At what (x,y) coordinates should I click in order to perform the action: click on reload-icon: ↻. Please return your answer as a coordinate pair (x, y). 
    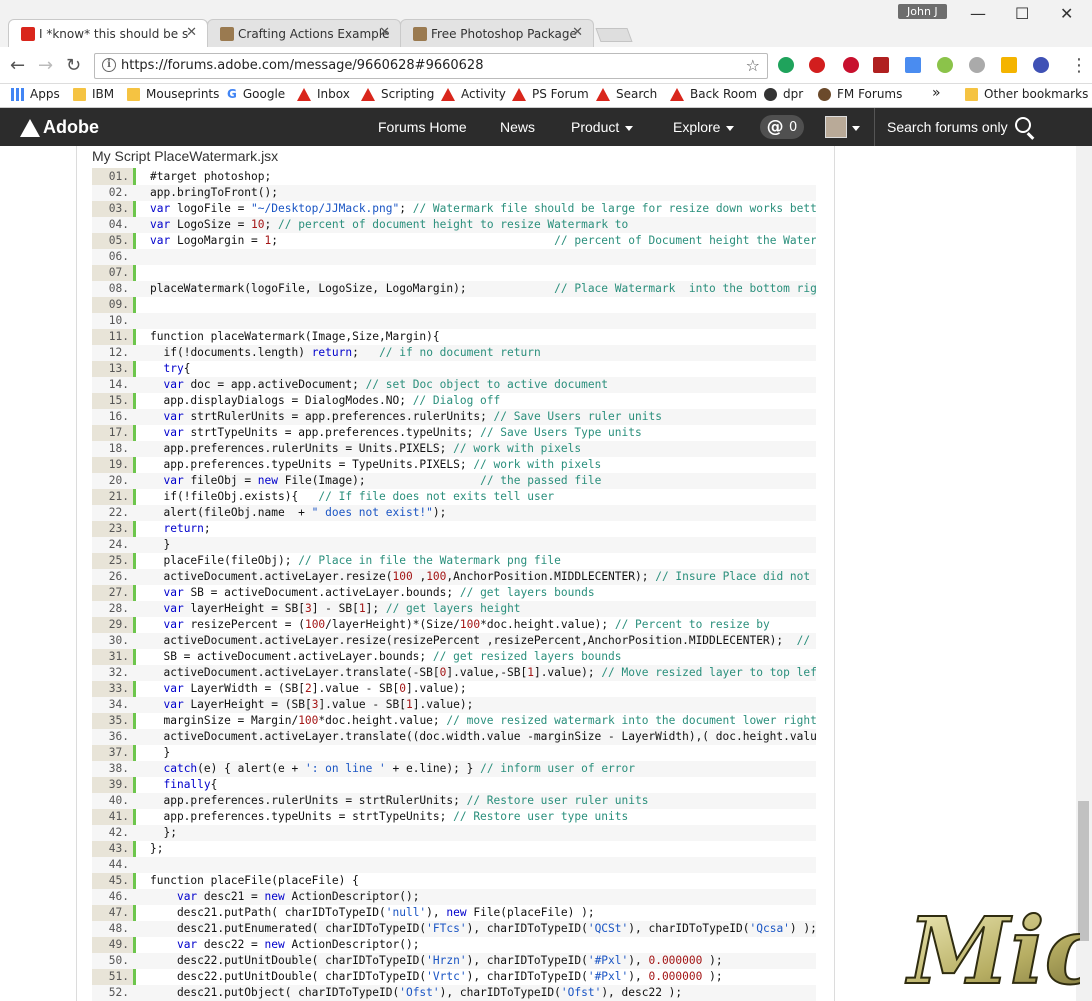
    Looking at the image, I should click on (73, 65).